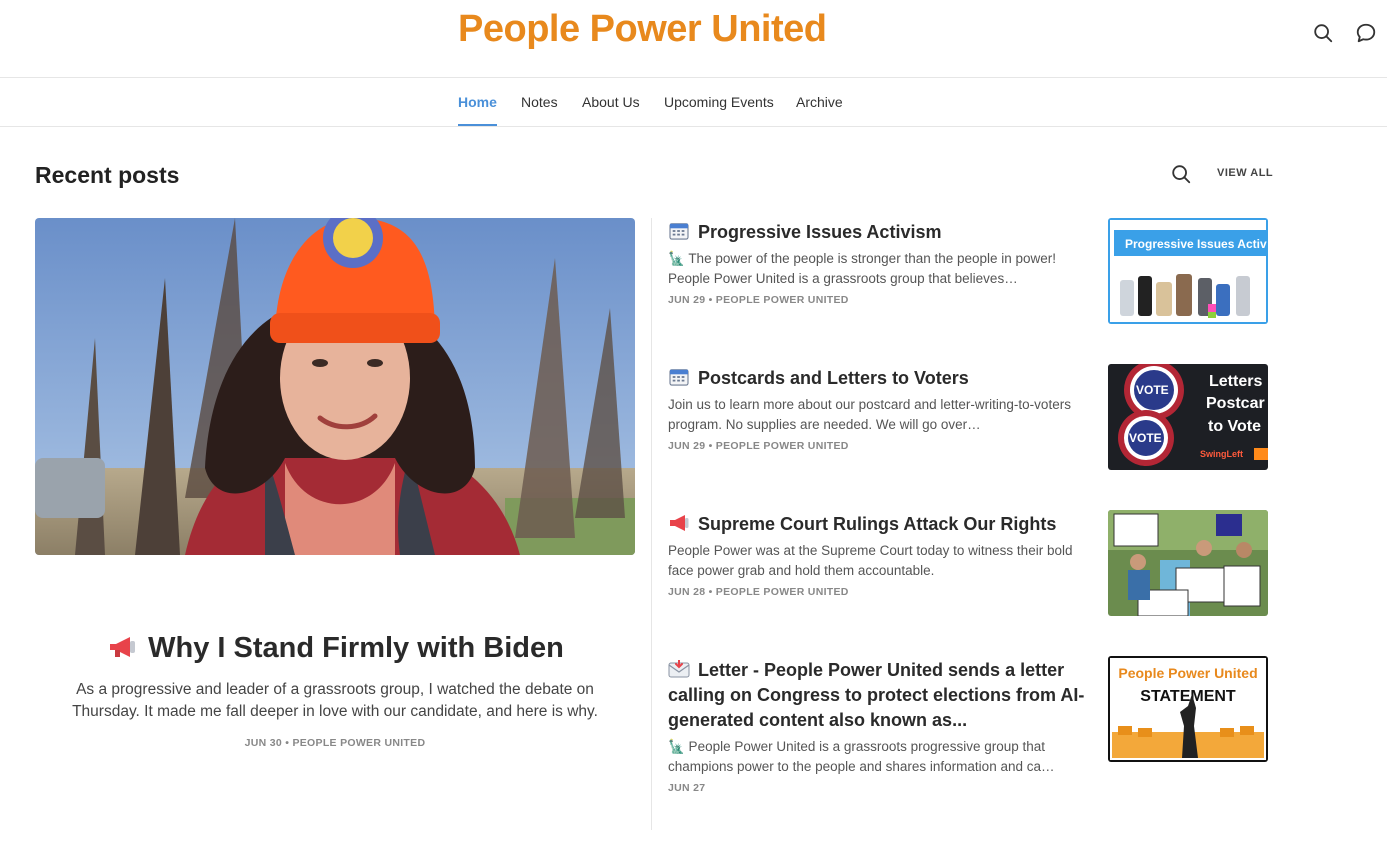 This screenshot has width=1387, height=847. Describe the element at coordinates (1187, 673) in the screenshot. I see `thumb-brand-text: People Power United` at that location.